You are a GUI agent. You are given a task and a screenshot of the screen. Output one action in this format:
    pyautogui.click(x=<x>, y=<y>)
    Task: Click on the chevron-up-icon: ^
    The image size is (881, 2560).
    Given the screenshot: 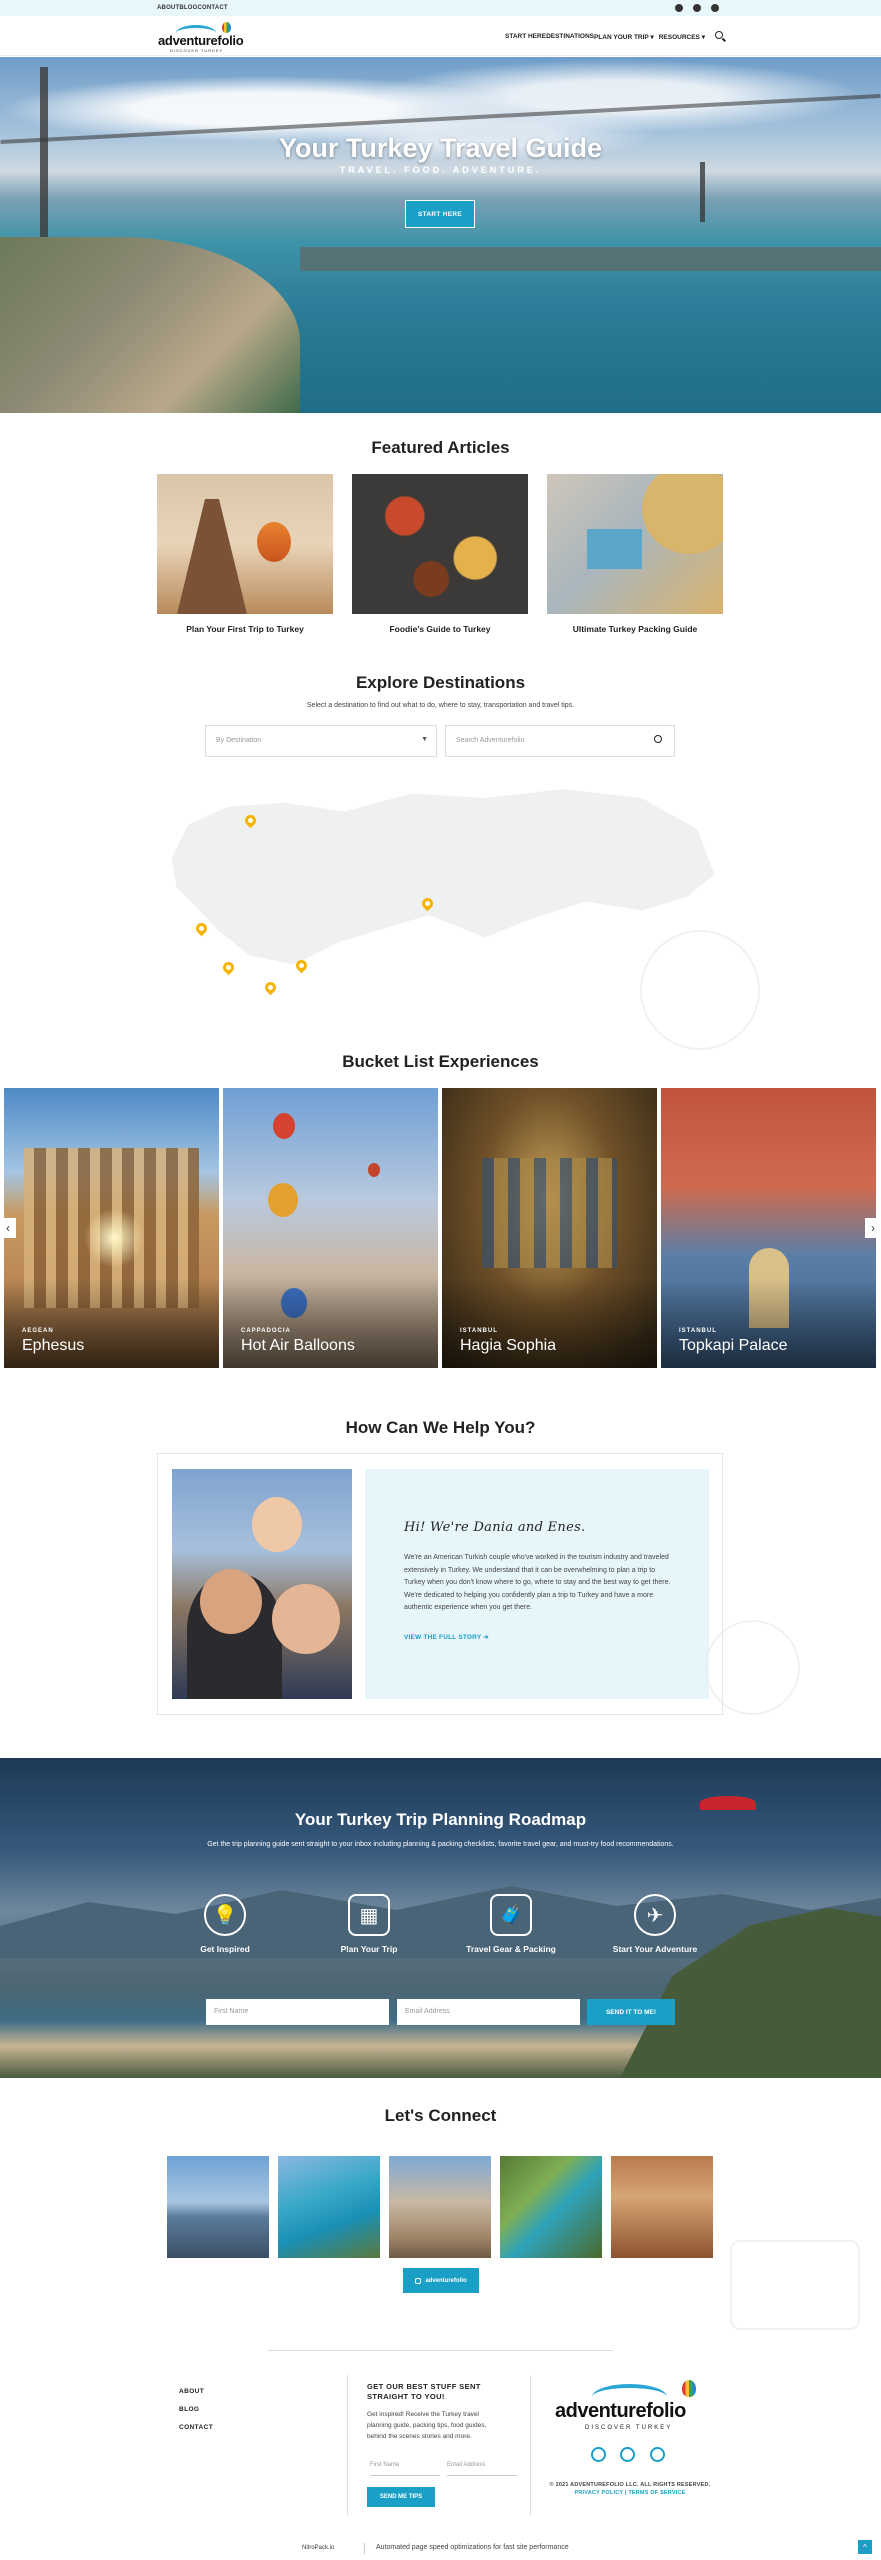 What is the action you would take?
    pyautogui.click(x=865, y=2547)
    